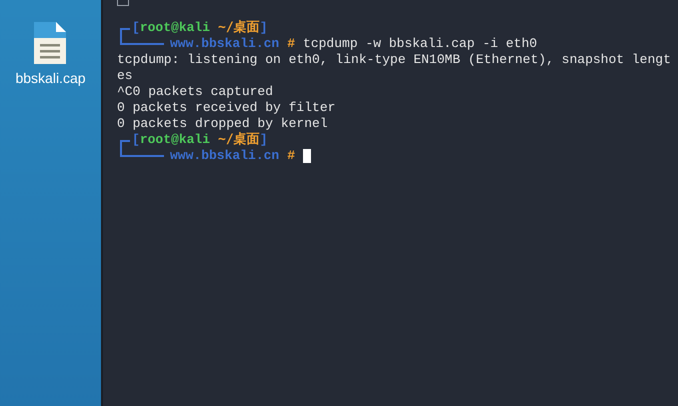  I want to click on output-line: 0 packets dropped by kernel, so click(222, 124).